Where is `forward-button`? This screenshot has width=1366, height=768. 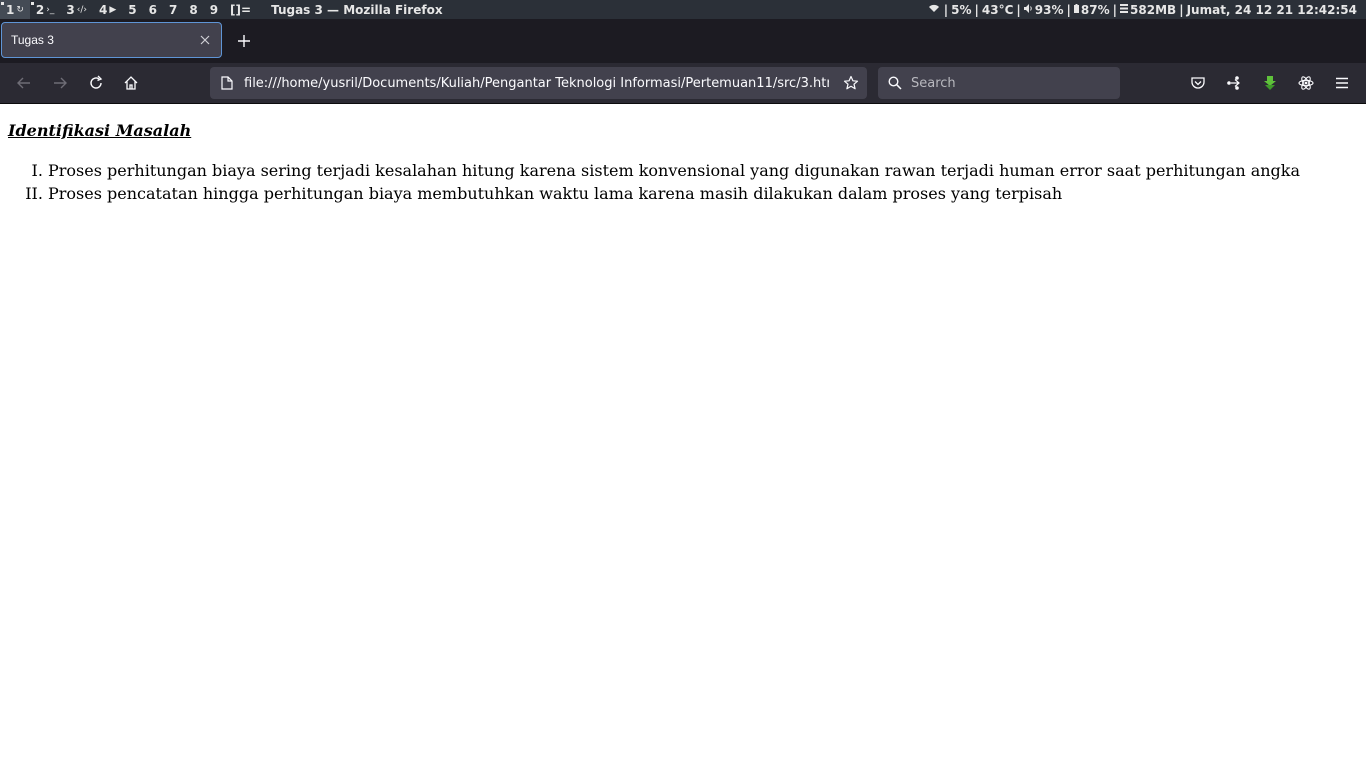 forward-button is located at coordinates (60, 83).